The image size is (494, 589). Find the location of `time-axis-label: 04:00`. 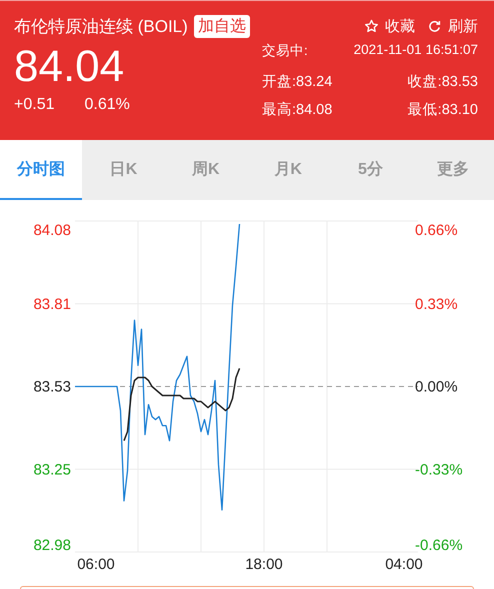

time-axis-label: 04:00 is located at coordinates (404, 564).